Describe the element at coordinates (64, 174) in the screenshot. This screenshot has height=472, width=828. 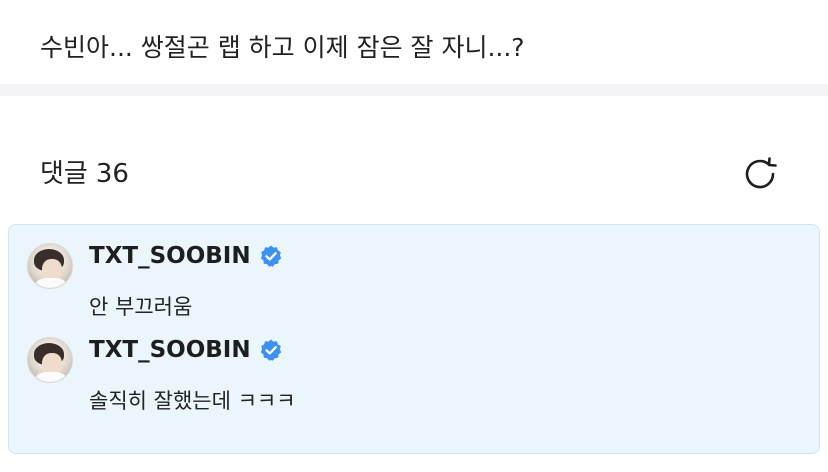
I see `comments-label: 댓글` at that location.